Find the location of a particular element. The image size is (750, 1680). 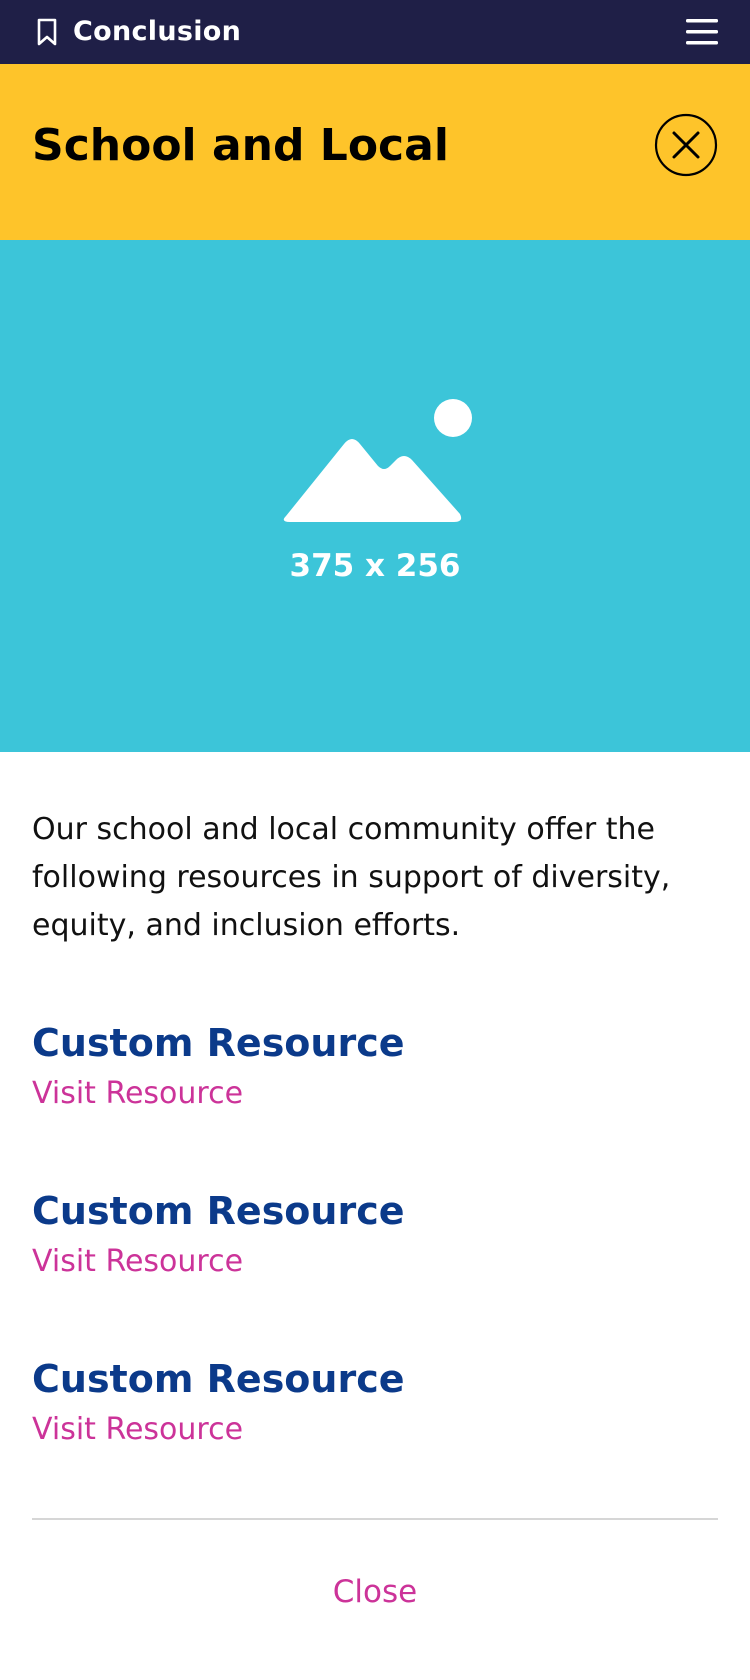

divider is located at coordinates (375, 1519).